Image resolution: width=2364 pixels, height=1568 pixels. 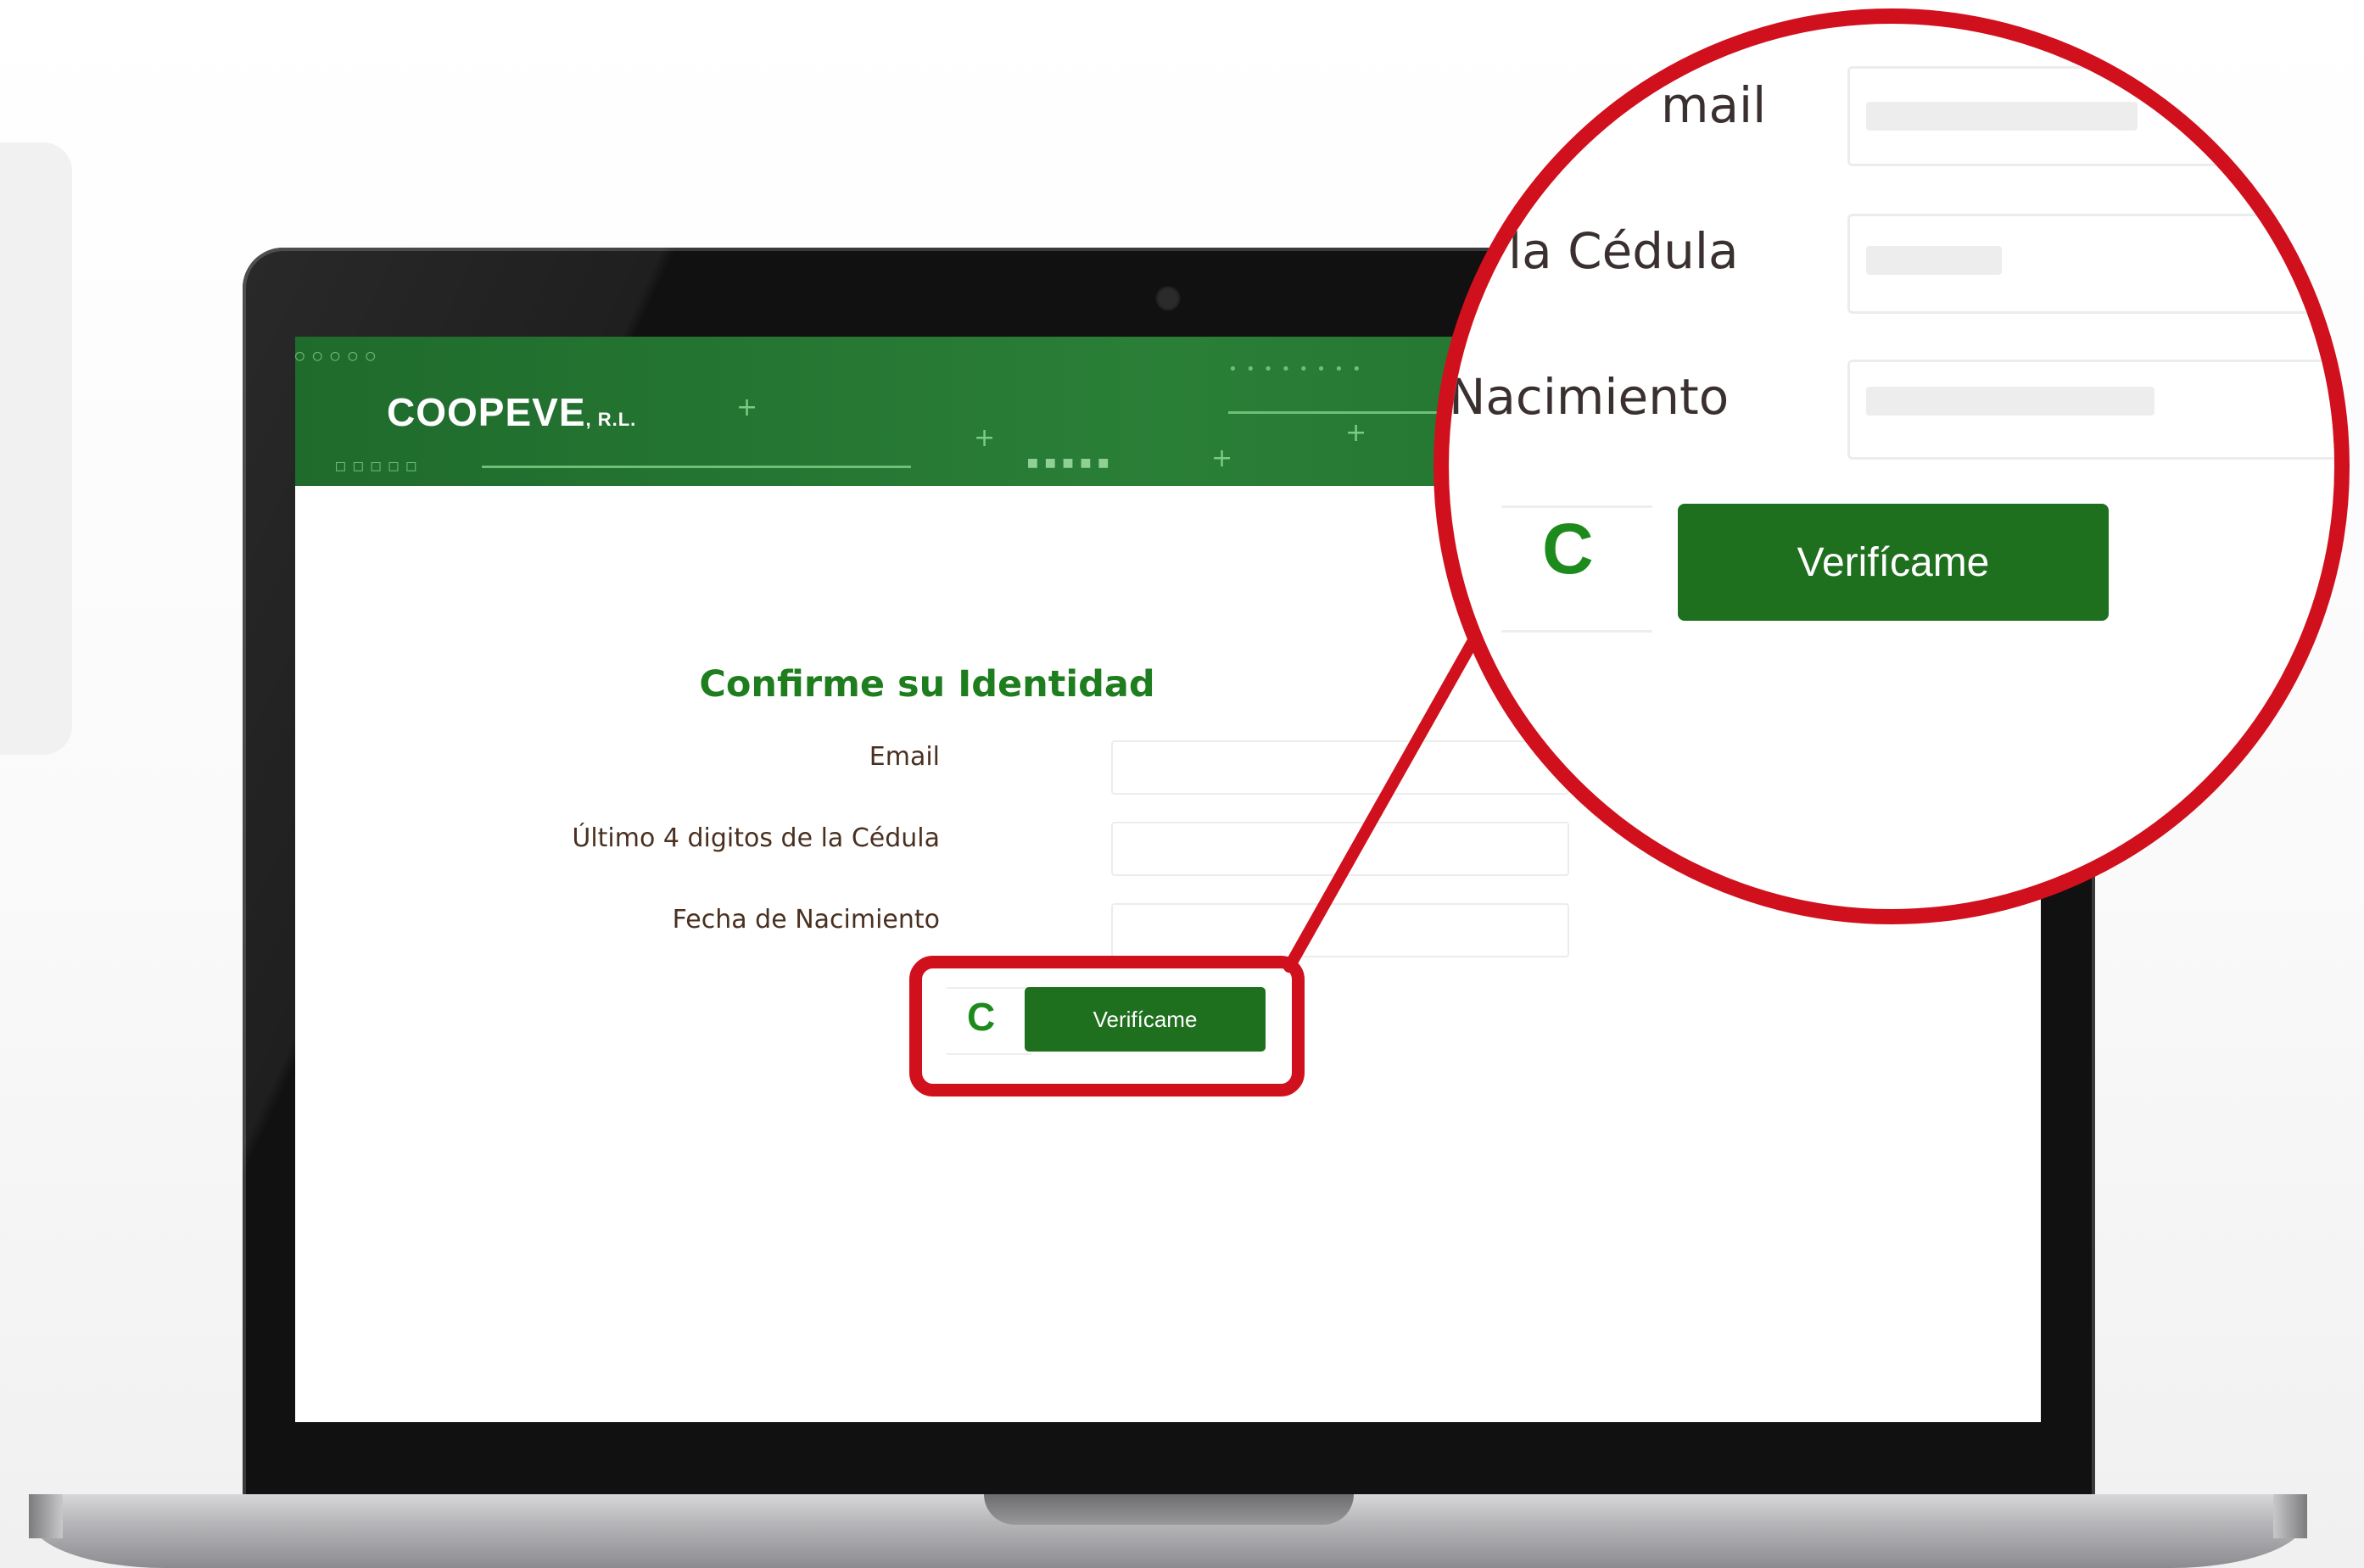 What do you see at coordinates (1169, 1510) in the screenshot?
I see `laptop-notch` at bounding box center [1169, 1510].